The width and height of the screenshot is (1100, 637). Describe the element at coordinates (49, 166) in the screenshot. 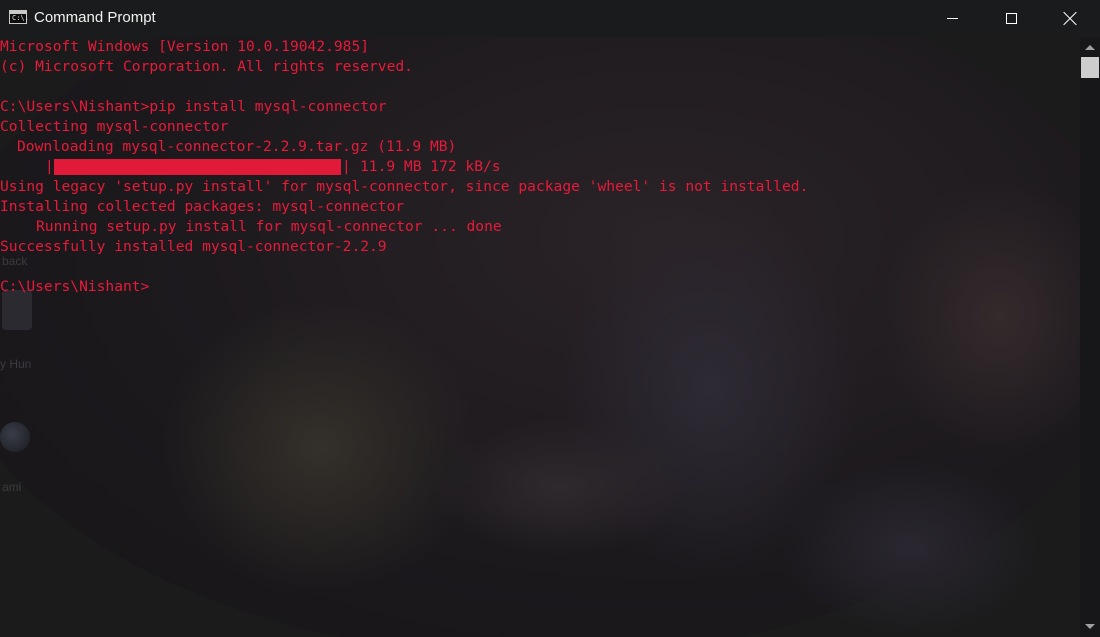

I see `progress-left-bar: |` at that location.